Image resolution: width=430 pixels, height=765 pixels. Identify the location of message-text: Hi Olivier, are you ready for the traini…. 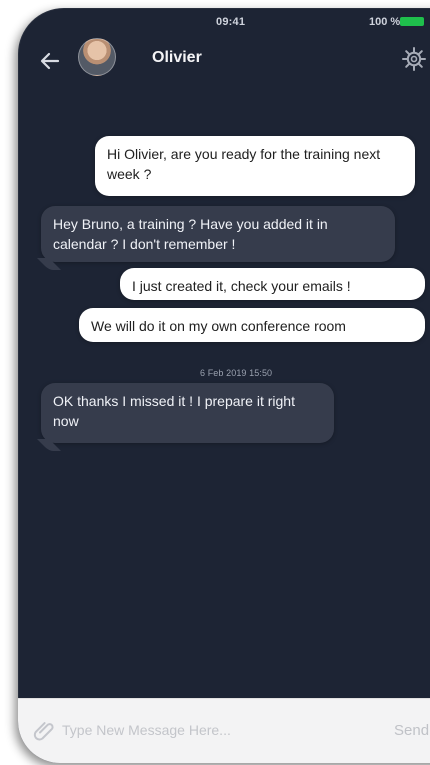
(244, 164).